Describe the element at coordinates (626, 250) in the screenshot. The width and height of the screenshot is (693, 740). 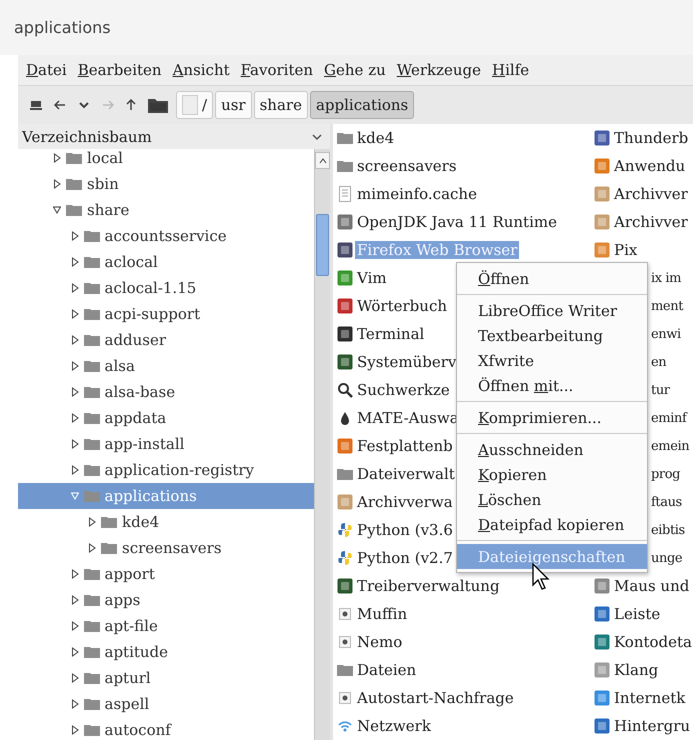
I see `file-name: Pix` at that location.